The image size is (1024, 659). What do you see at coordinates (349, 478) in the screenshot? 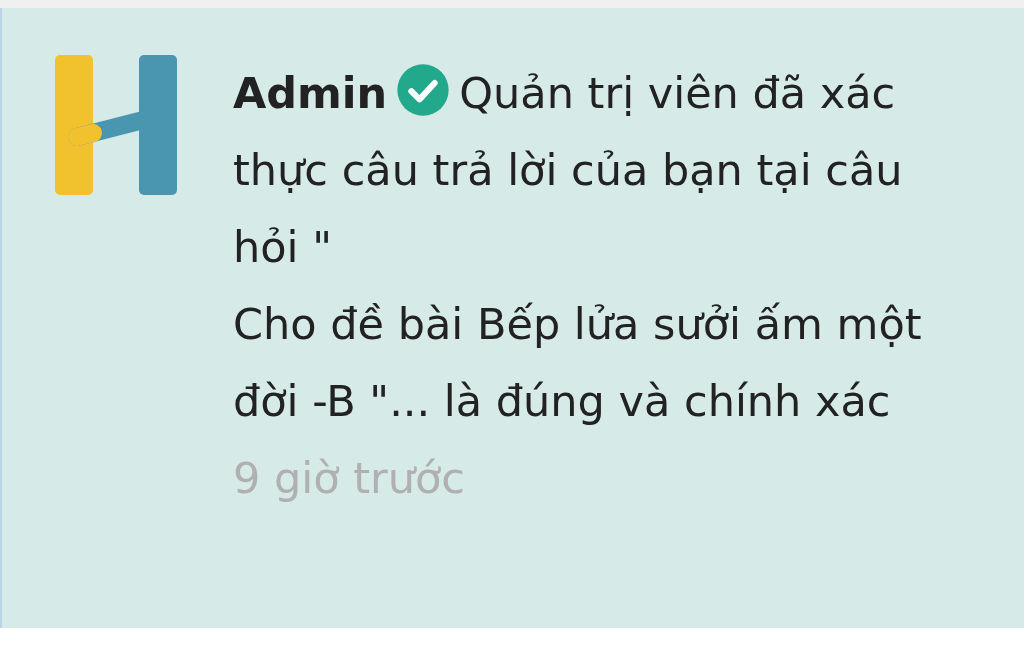
I see `timestamp: 9 giờ trước` at bounding box center [349, 478].